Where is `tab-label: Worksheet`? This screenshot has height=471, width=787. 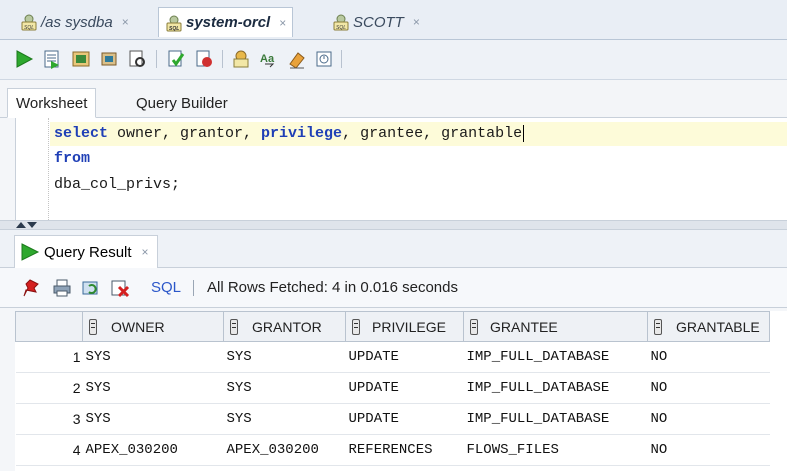 tab-label: Worksheet is located at coordinates (52, 103).